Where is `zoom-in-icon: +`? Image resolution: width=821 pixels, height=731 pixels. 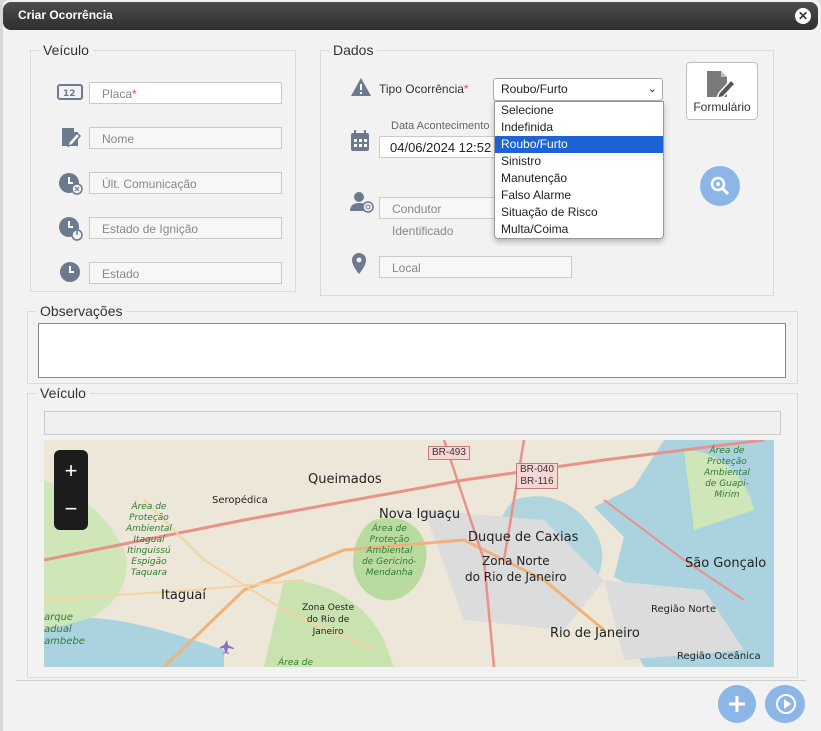 zoom-in-icon: + is located at coordinates (71, 470).